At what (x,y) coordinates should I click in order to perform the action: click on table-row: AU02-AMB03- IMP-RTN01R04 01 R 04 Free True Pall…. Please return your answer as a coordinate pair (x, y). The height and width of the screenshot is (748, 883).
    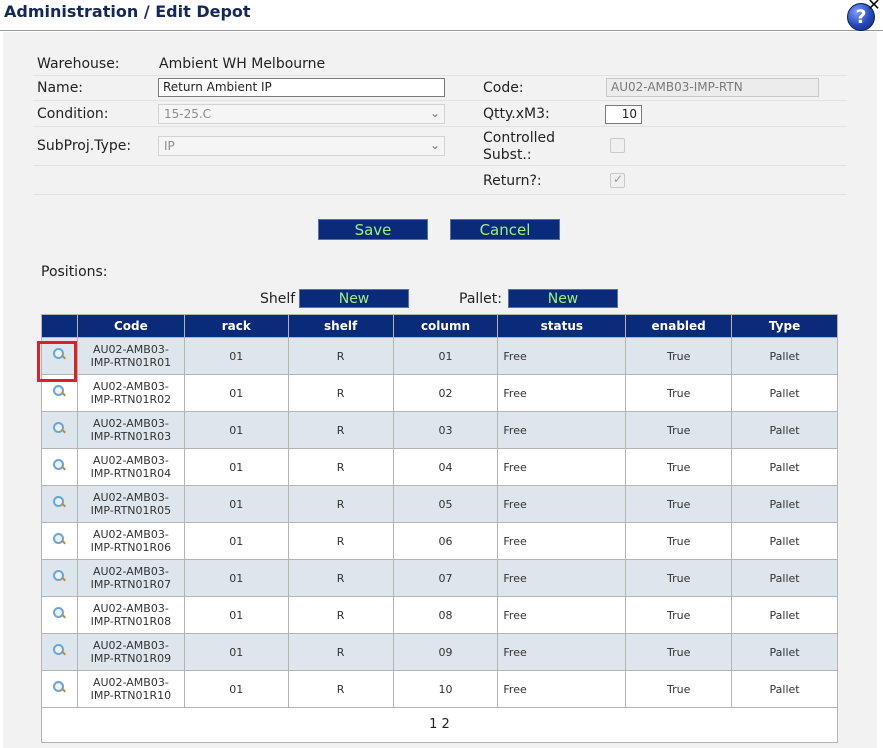
    Looking at the image, I should click on (439, 467).